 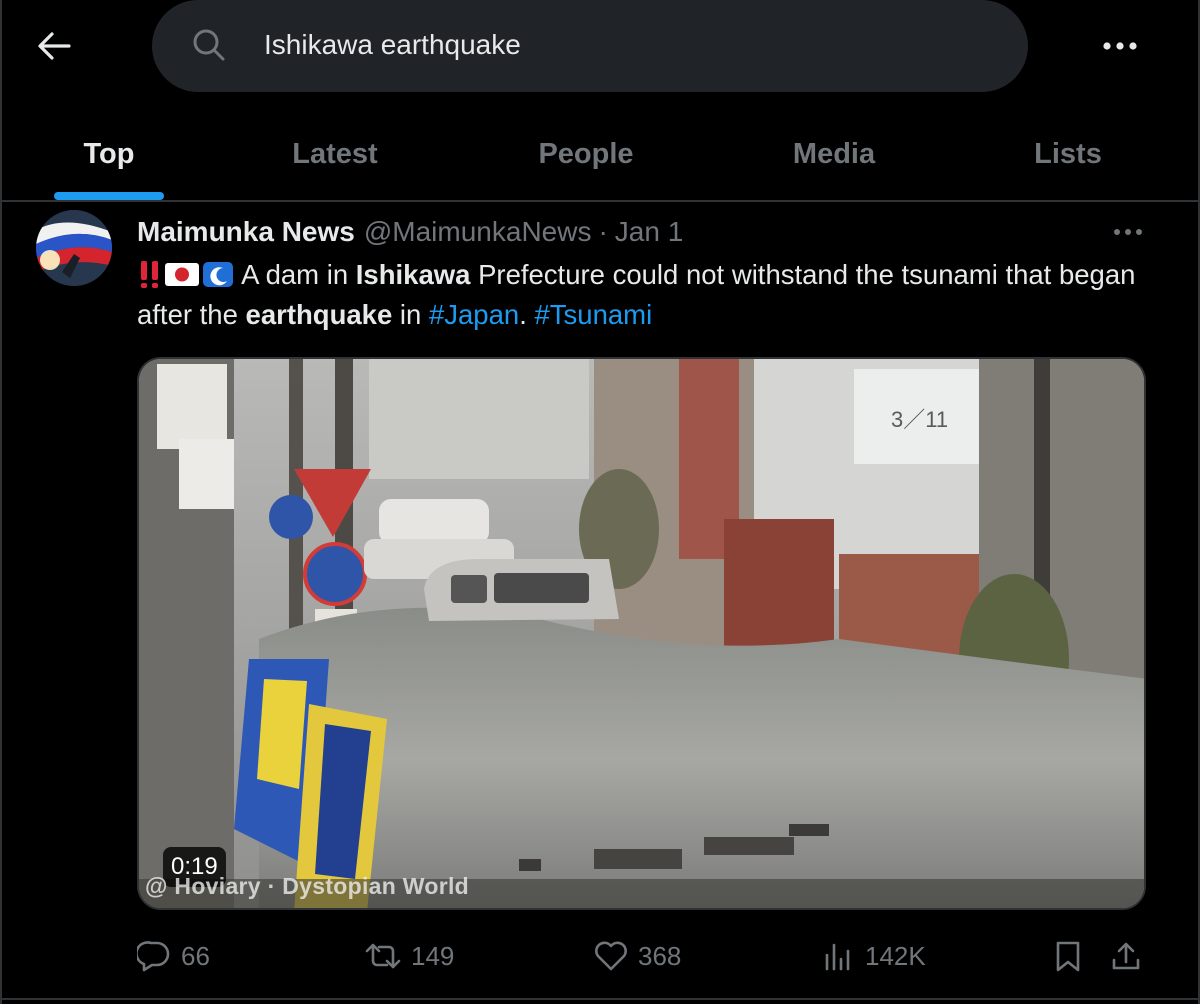 I want to click on active-tab-indicator, so click(x=109, y=196).